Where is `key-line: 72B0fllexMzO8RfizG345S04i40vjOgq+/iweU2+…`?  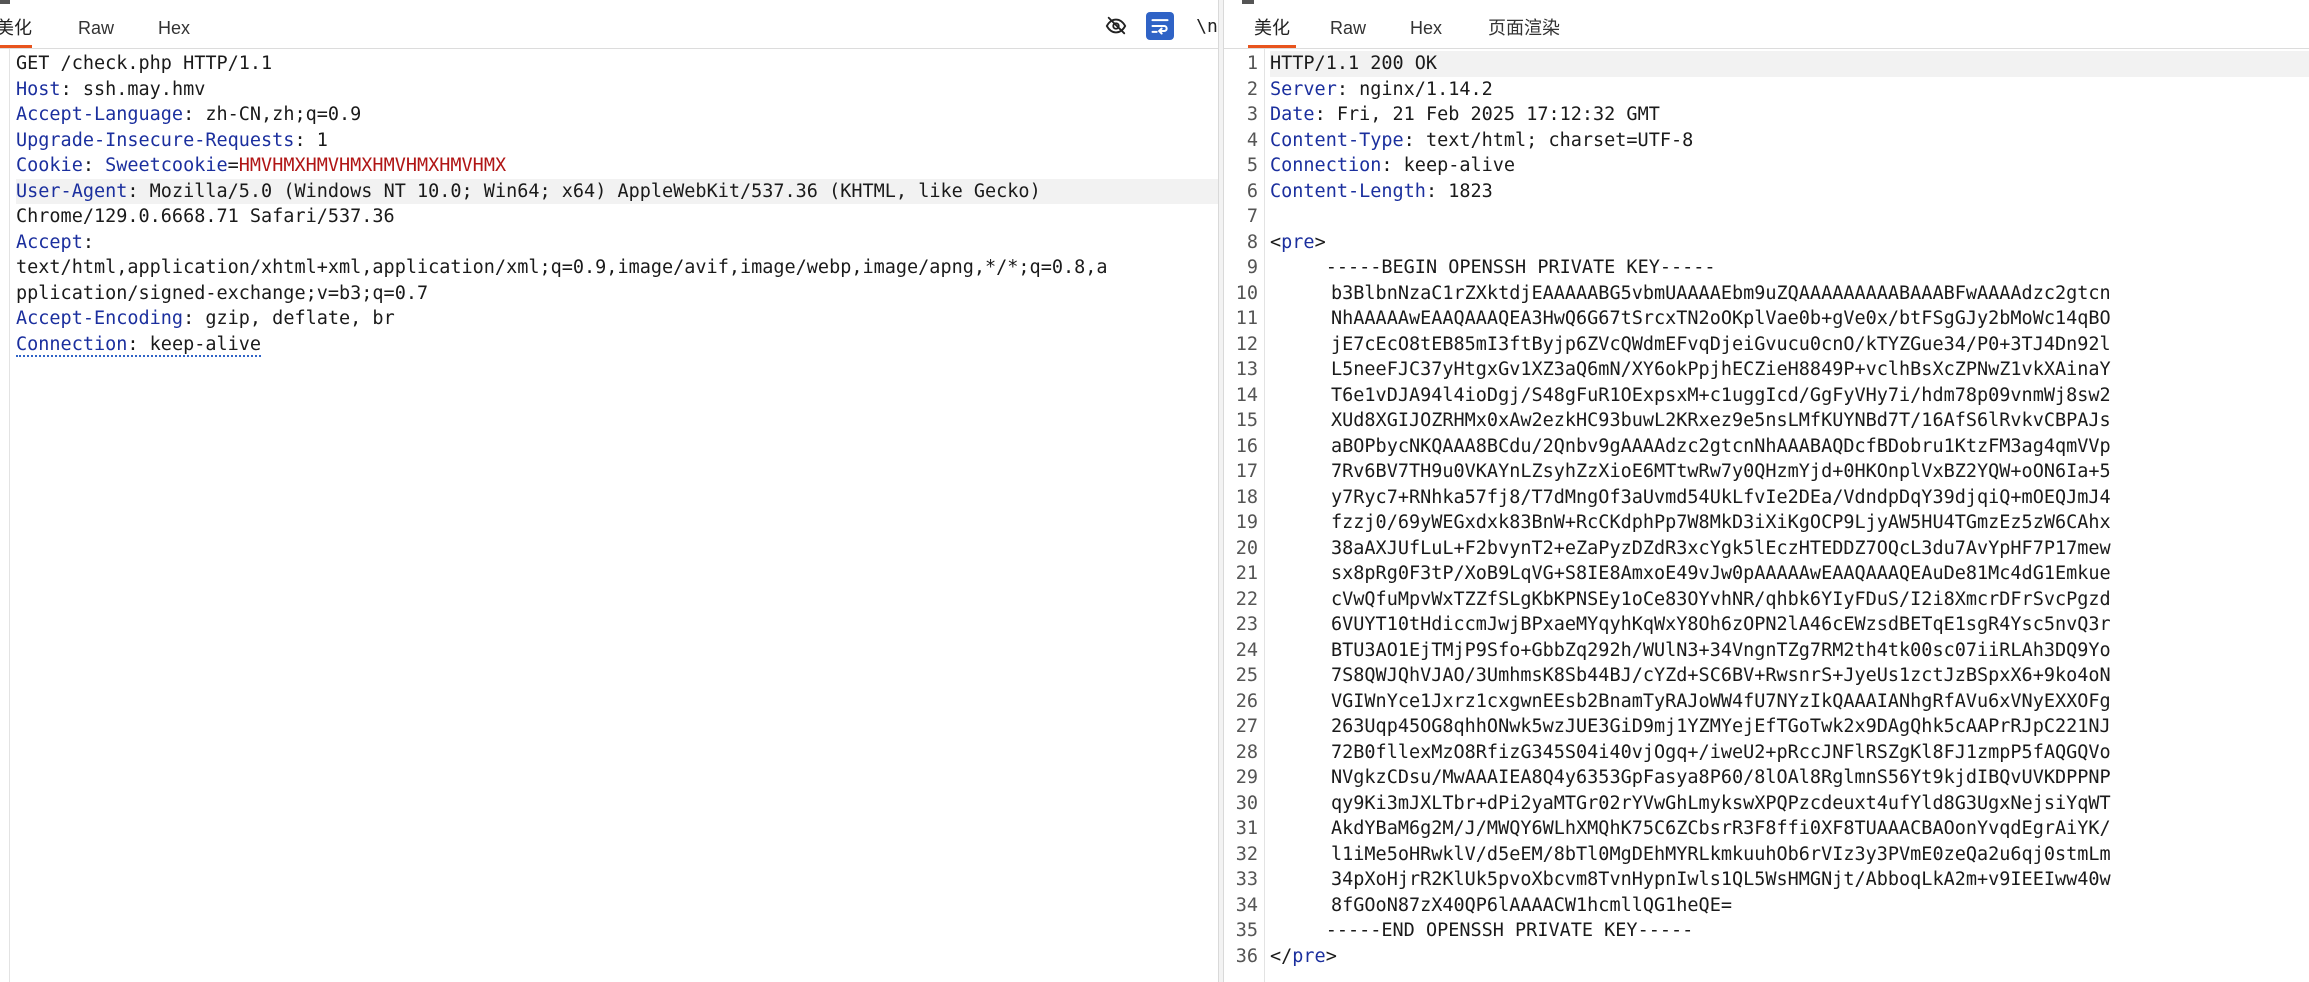 key-line: 72B0fllexMzO8RfizG345S04i40vjOgq+/iweU2+… is located at coordinates (1721, 752).